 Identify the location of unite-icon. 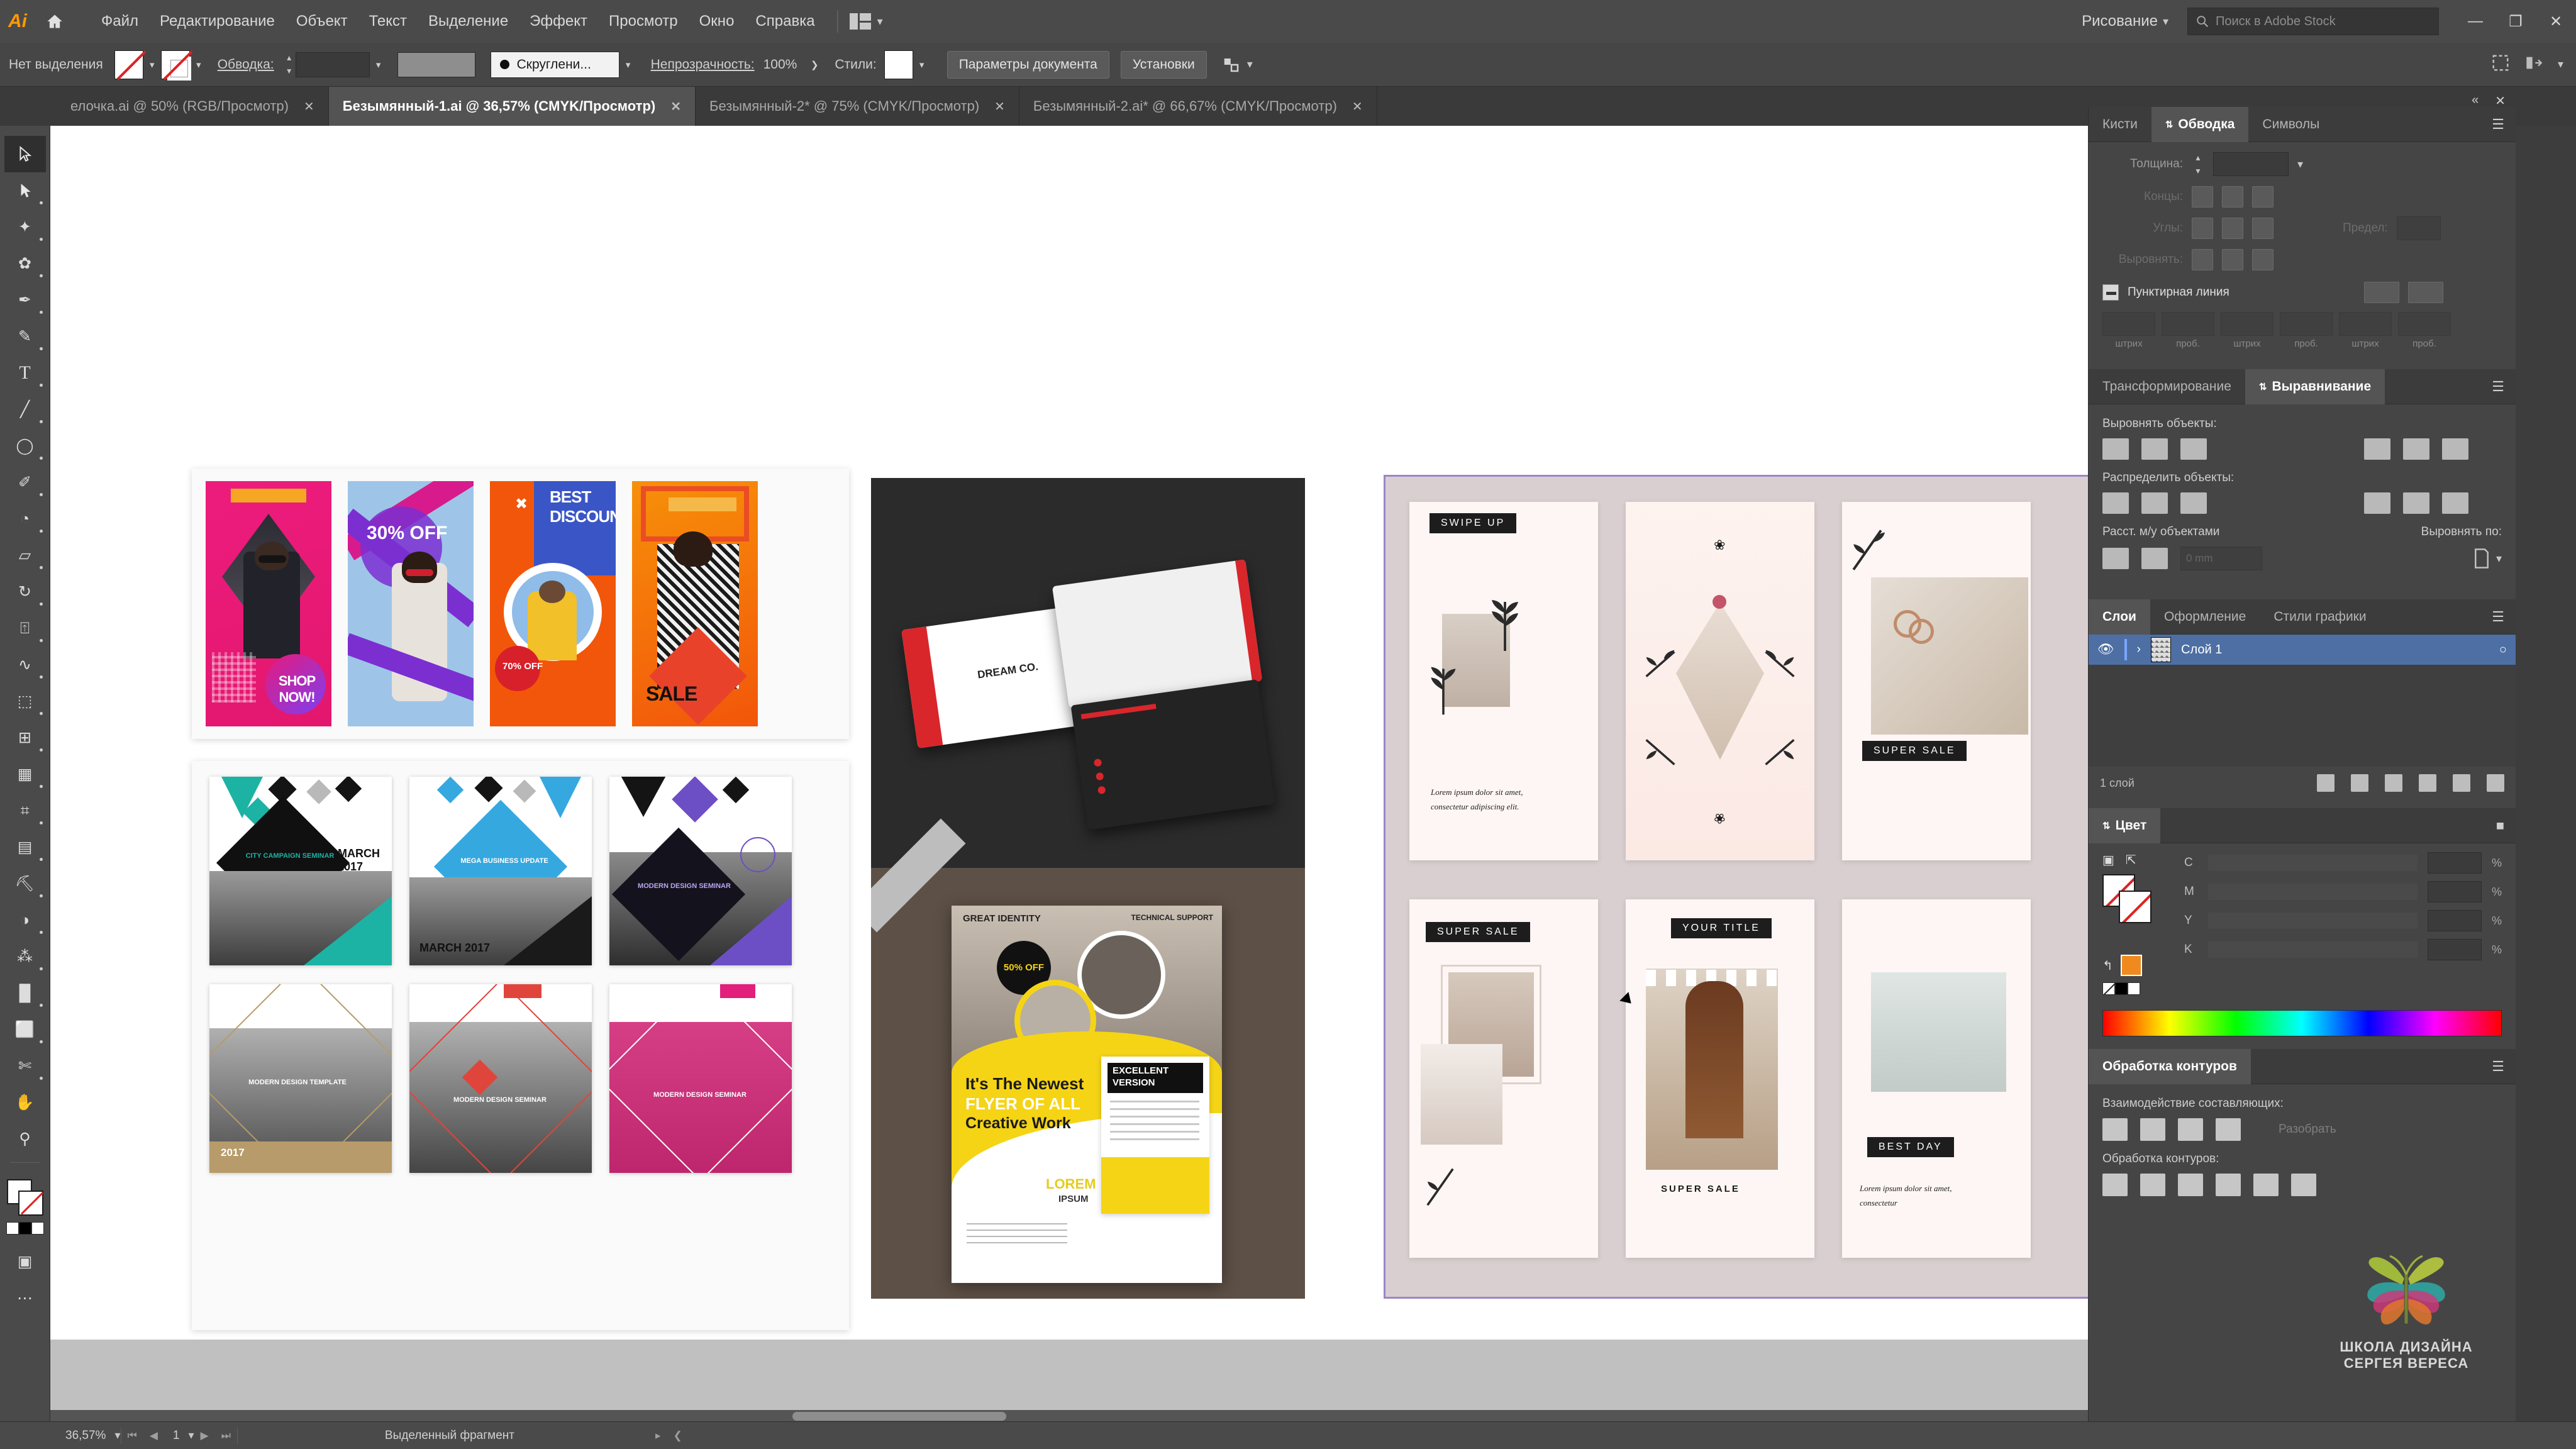
(2115, 1129).